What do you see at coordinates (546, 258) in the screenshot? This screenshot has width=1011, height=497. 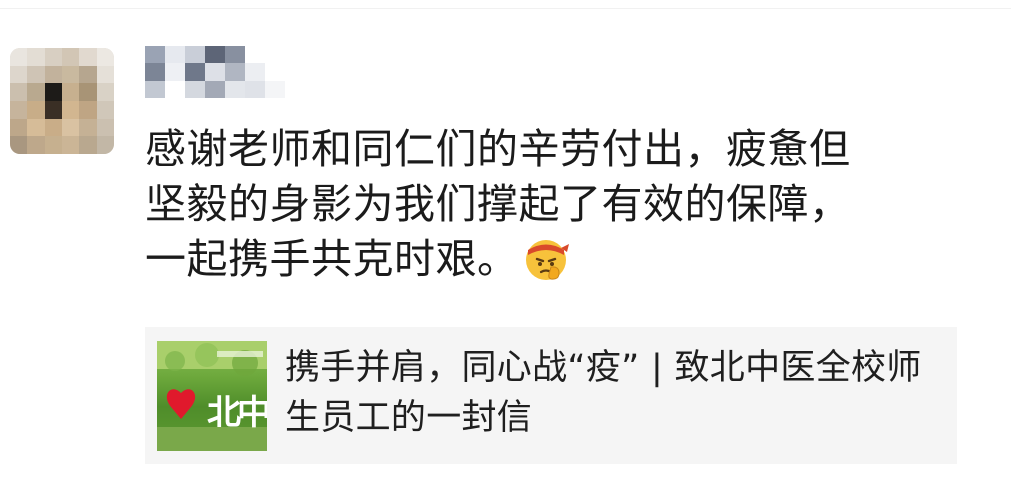 I see `facepalm-headband-emoji-icon` at bounding box center [546, 258].